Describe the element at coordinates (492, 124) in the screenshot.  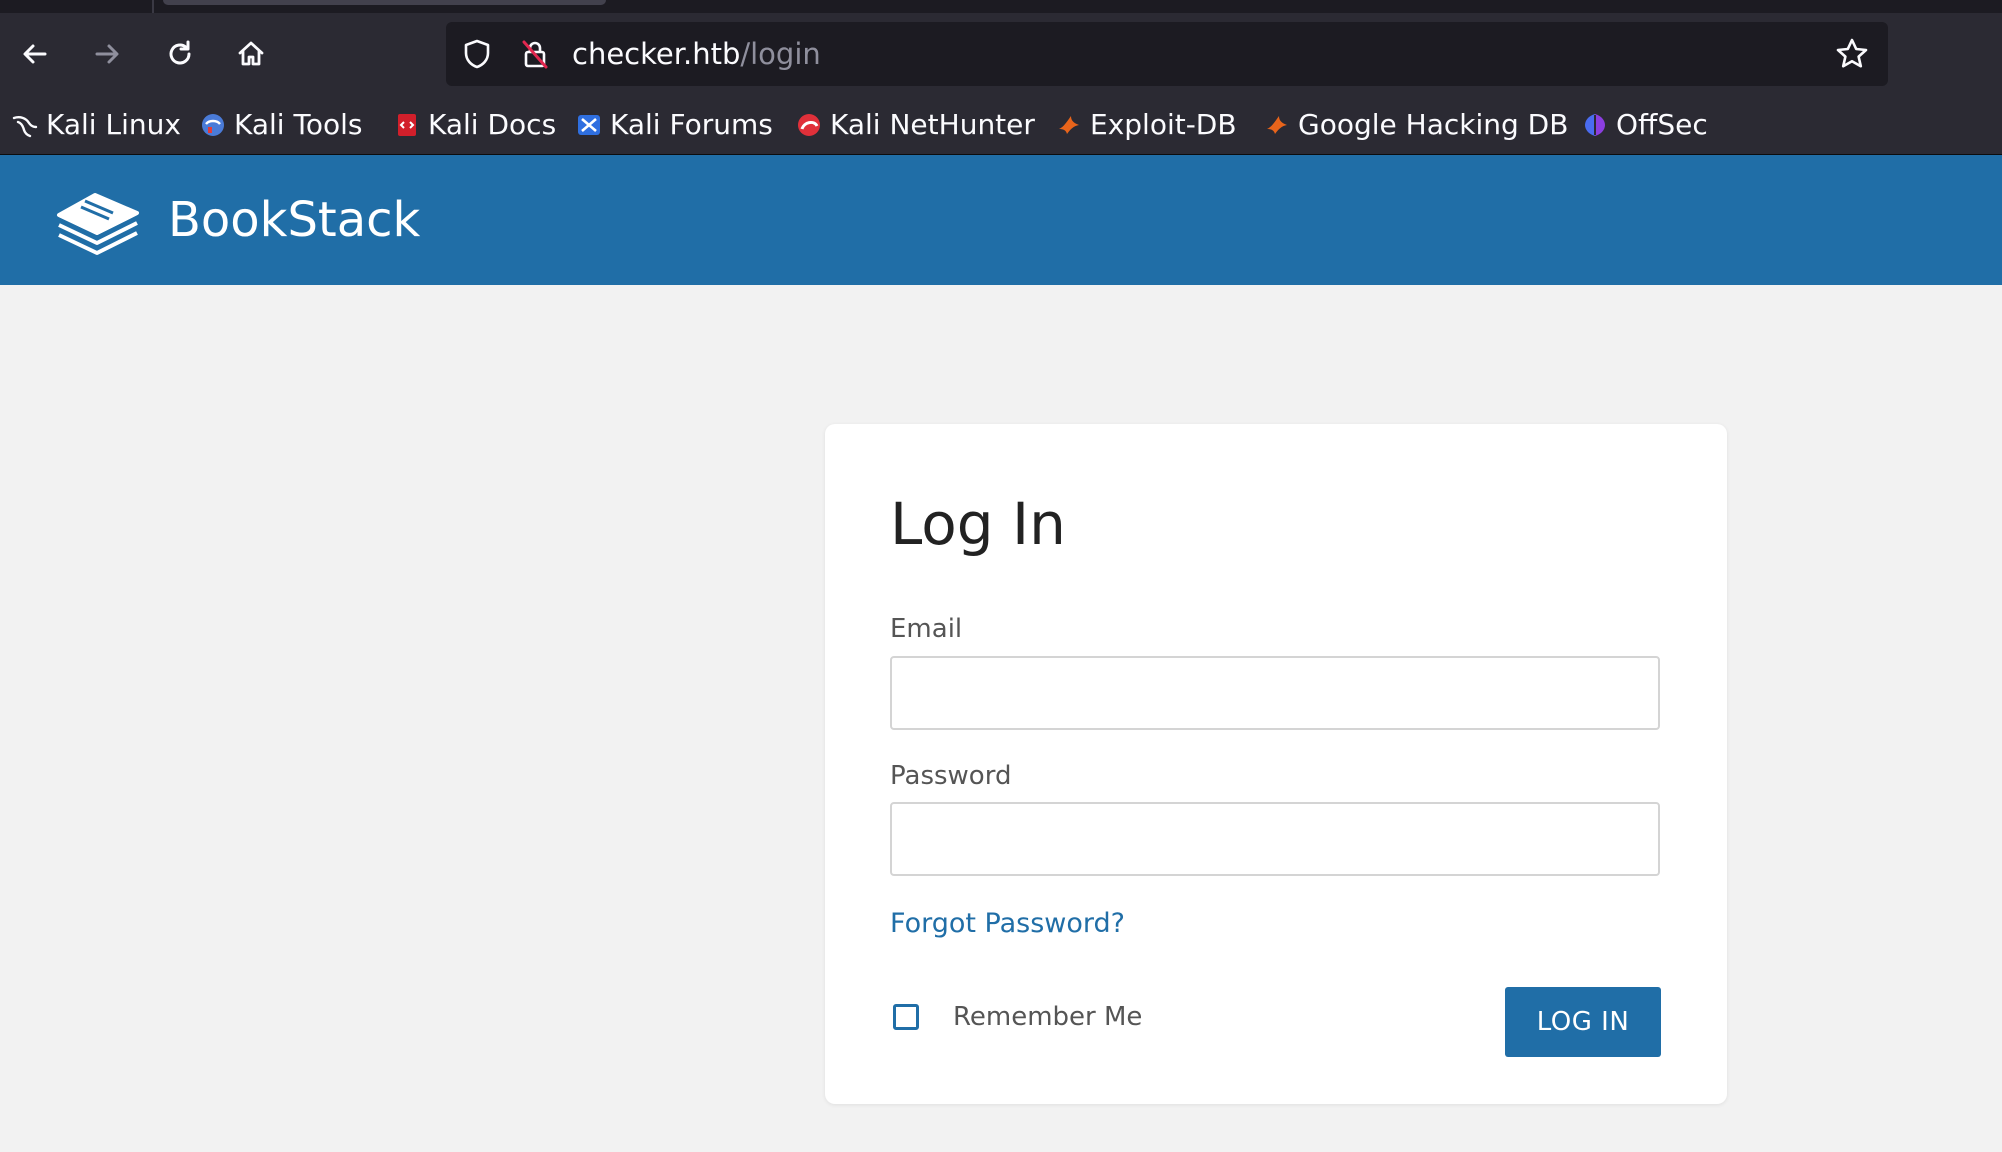
I see `bookmark-label: Kali Docs` at that location.